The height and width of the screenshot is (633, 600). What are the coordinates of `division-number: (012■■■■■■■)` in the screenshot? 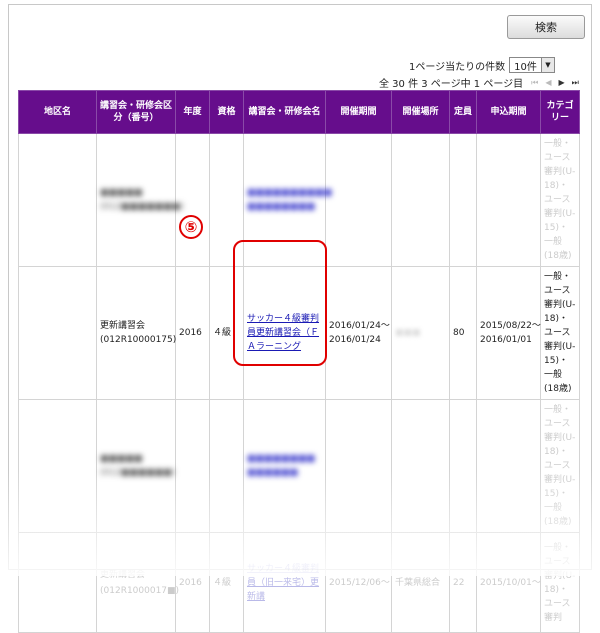 It's located at (142, 207).